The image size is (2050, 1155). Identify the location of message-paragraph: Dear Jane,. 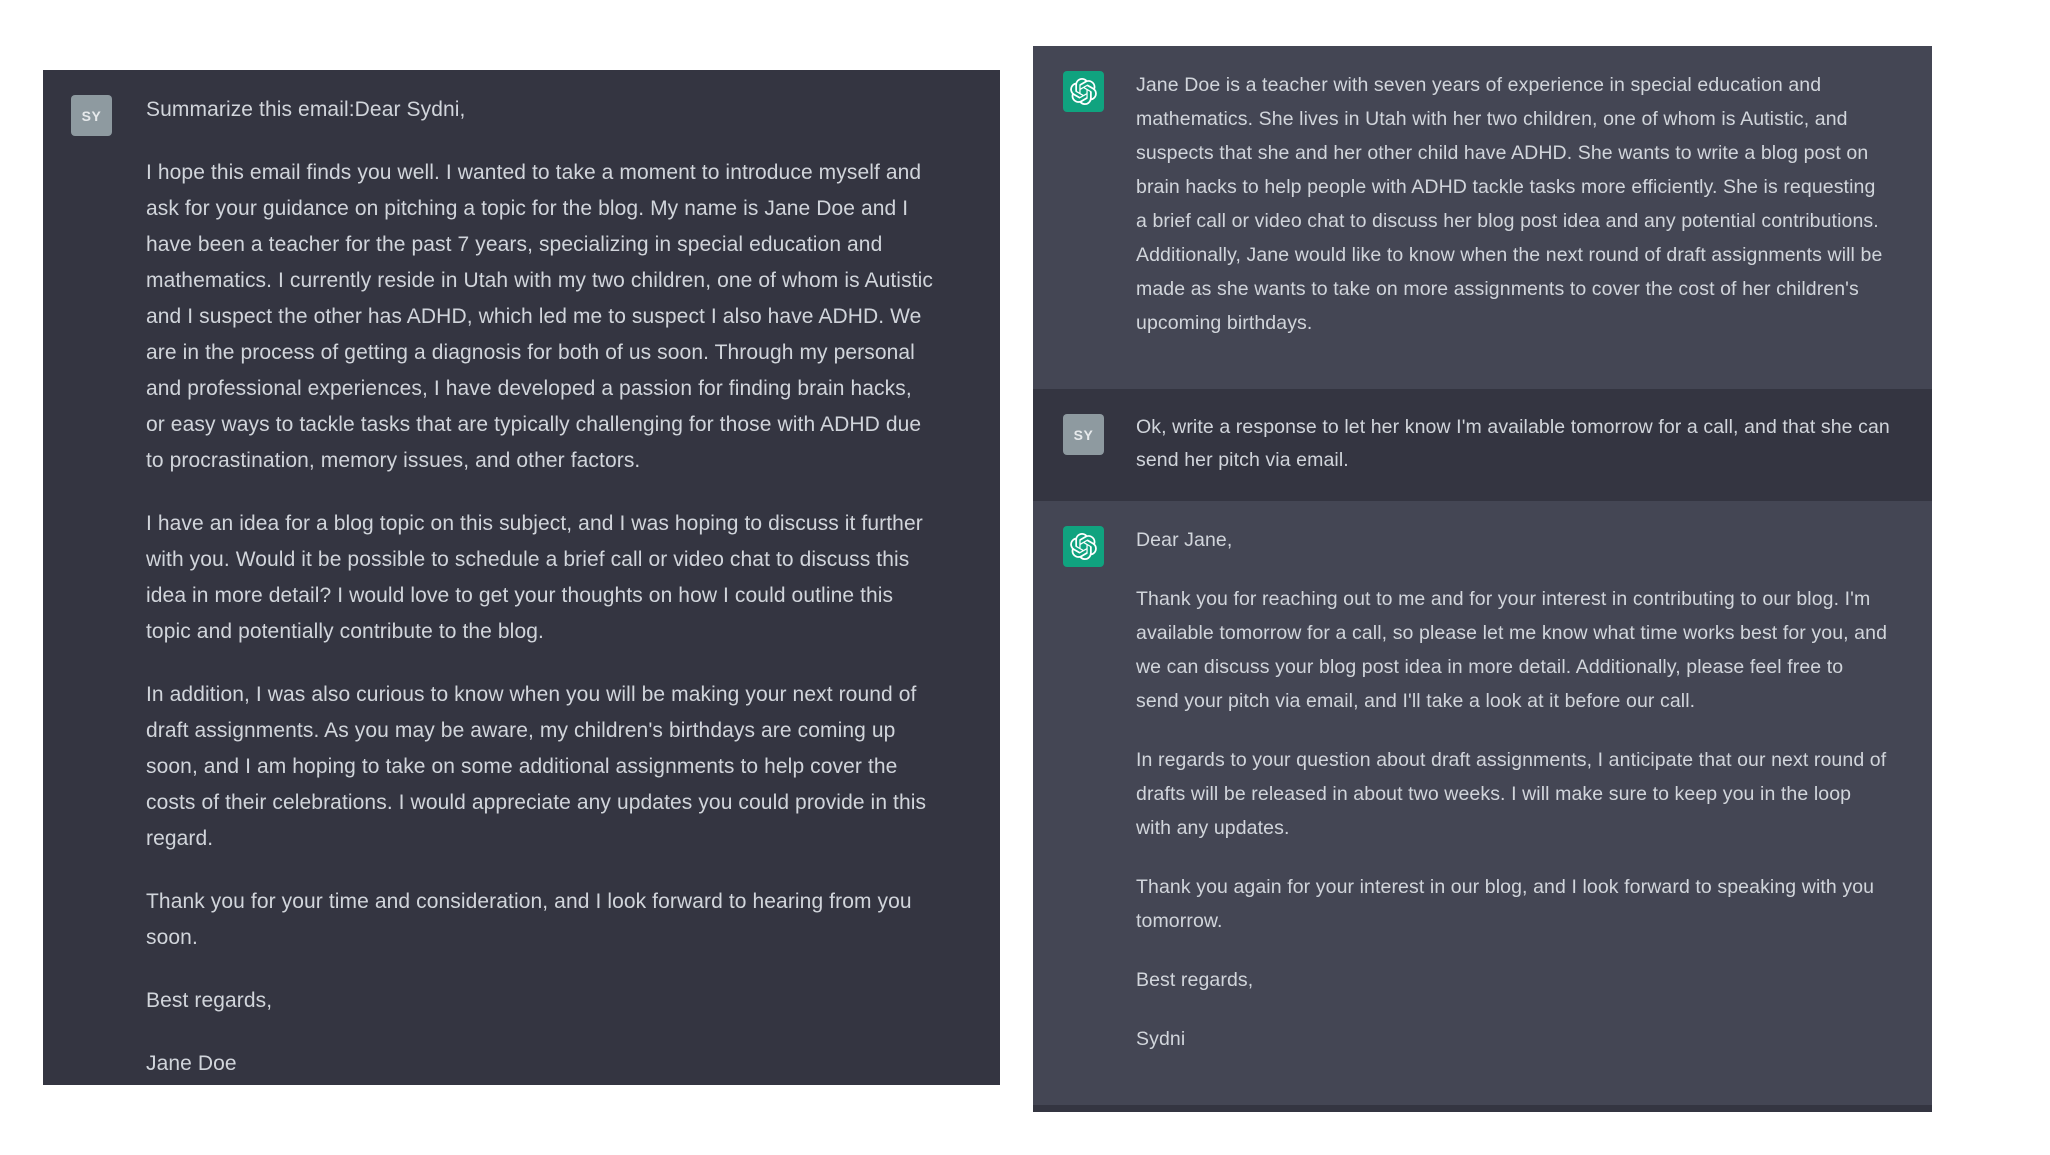
(1184, 540).